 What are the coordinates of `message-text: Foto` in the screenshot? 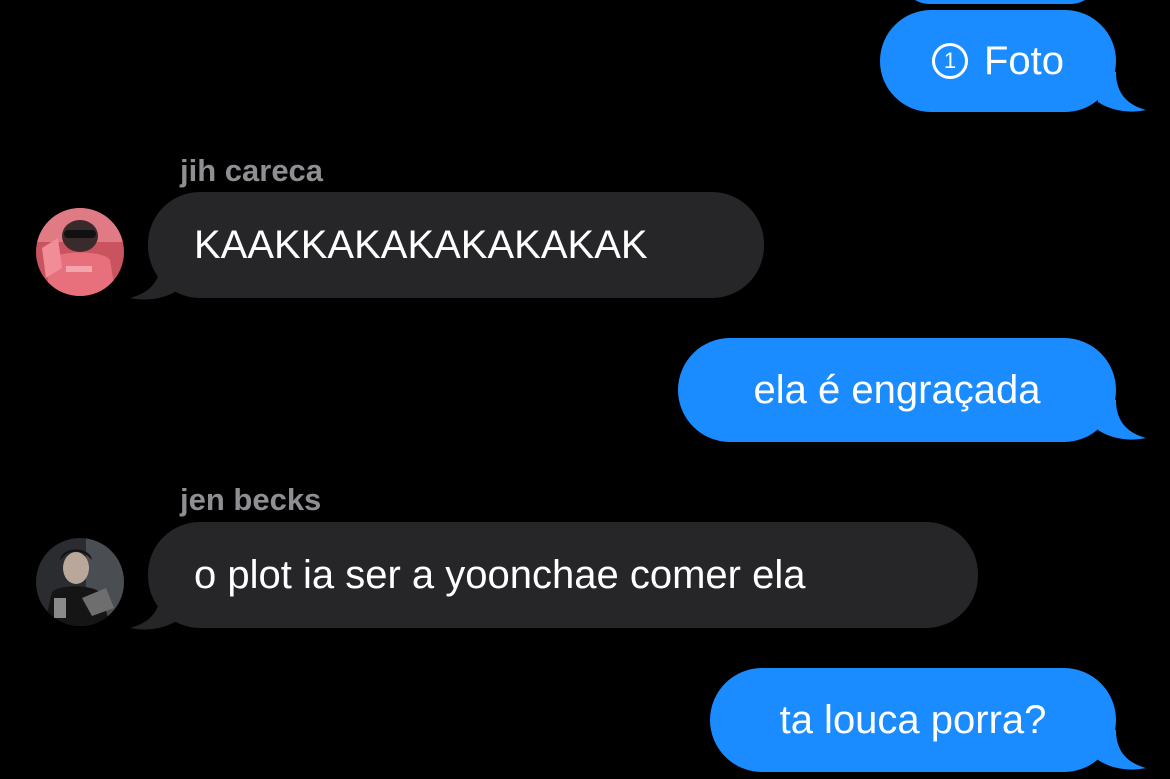 It's located at (1024, 60).